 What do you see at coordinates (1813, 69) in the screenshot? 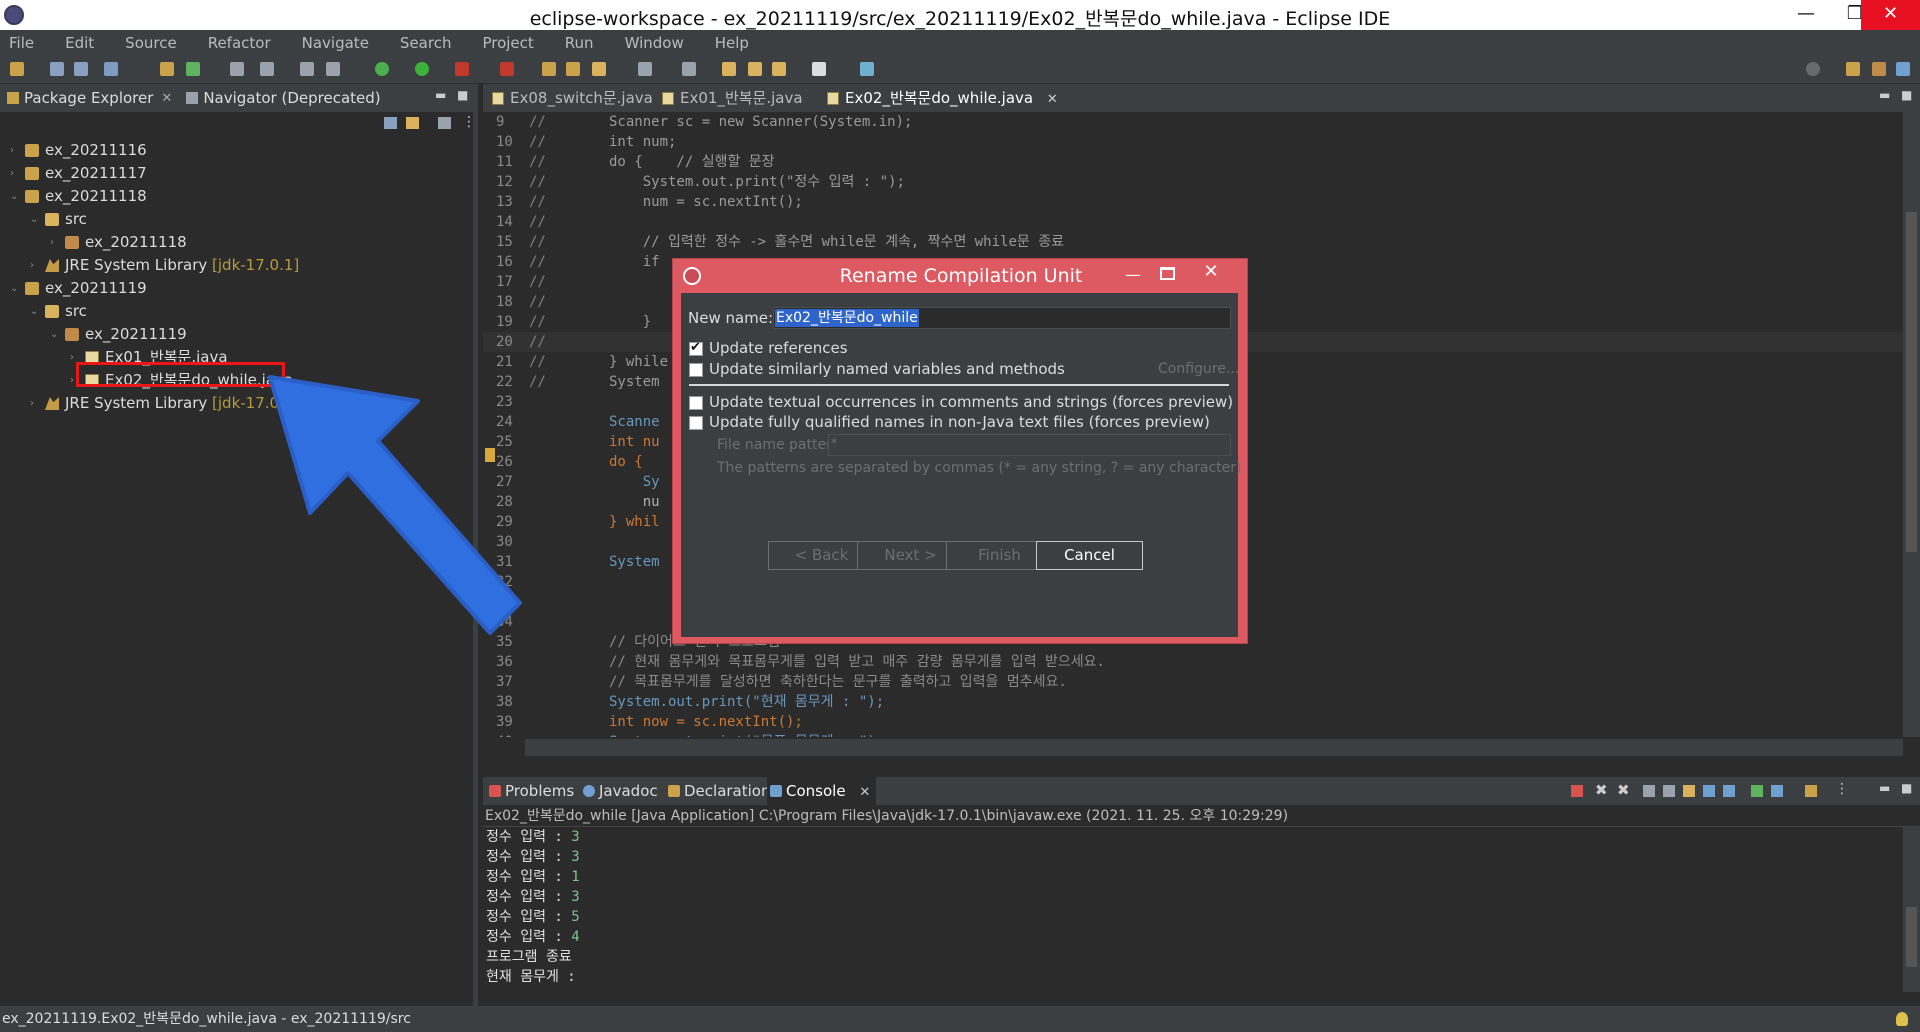
I see `search-icon` at bounding box center [1813, 69].